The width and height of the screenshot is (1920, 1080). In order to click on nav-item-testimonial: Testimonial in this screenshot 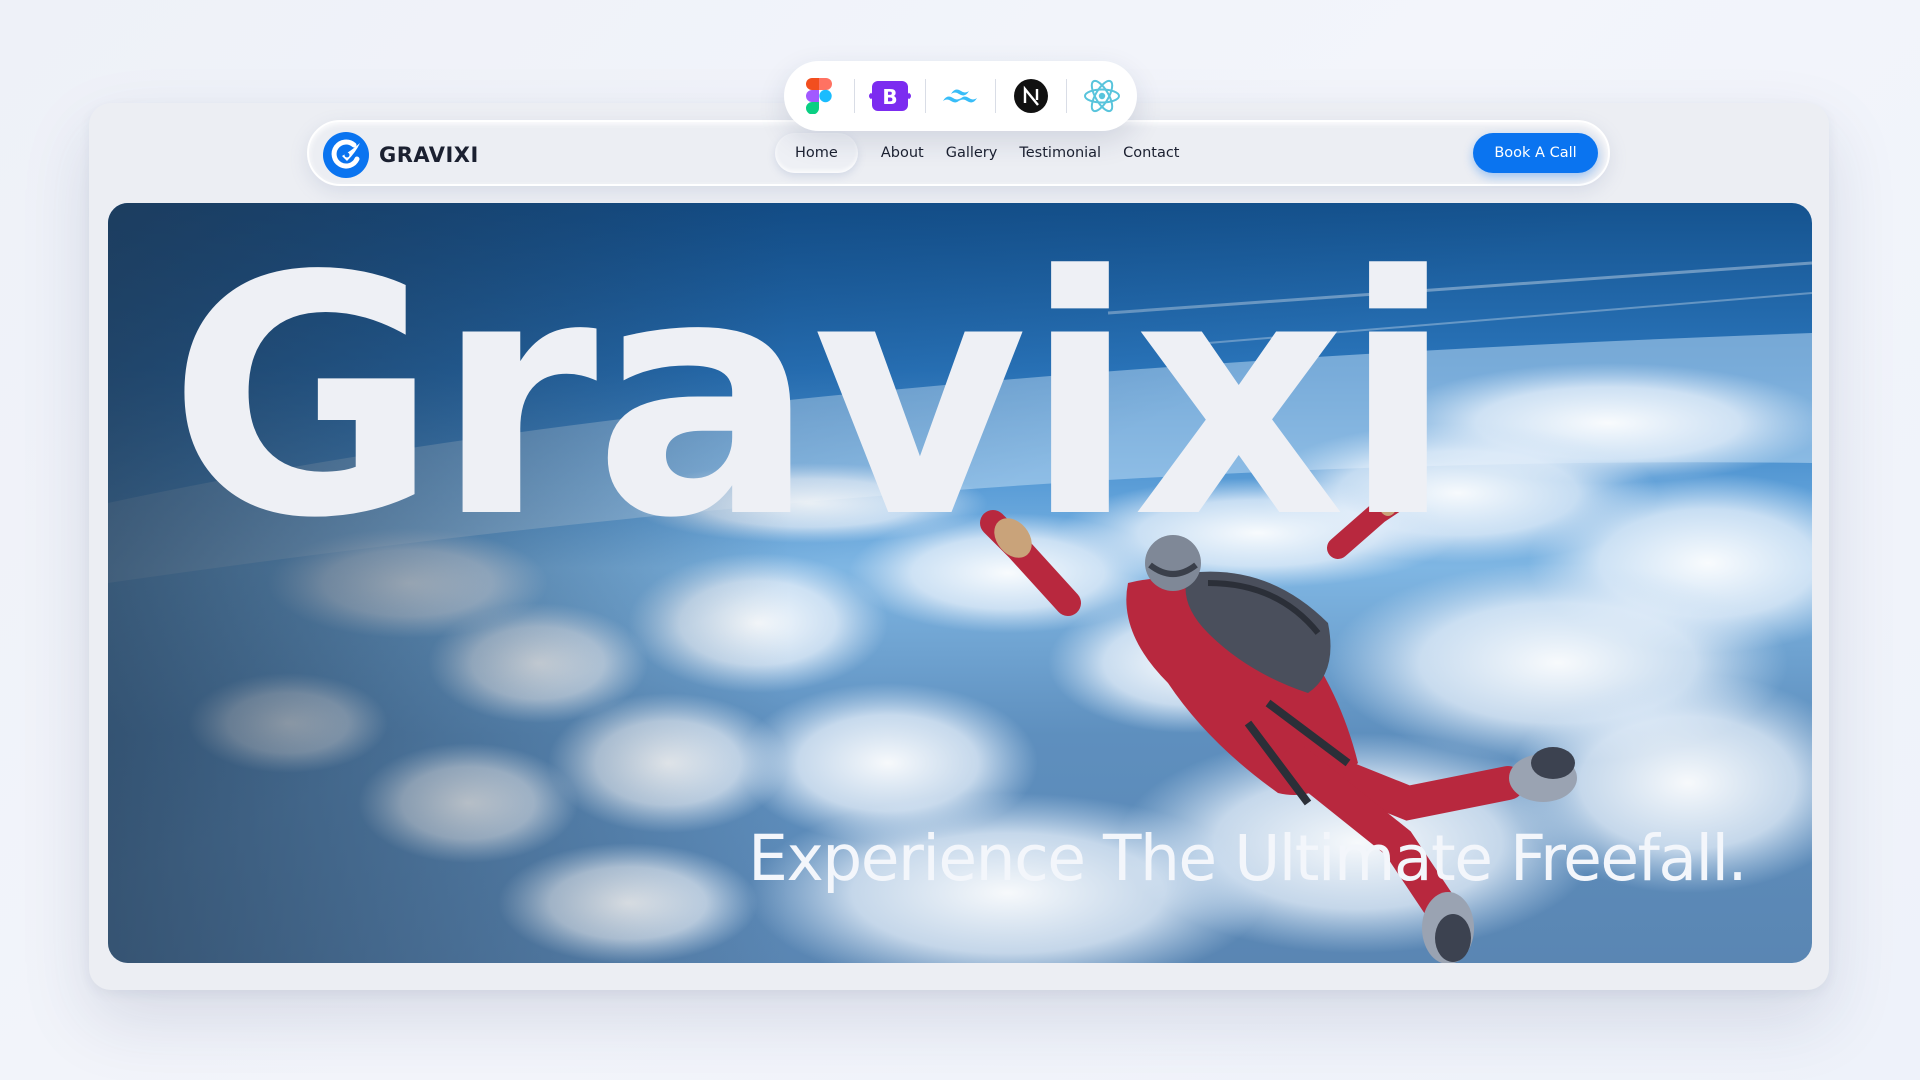, I will do `click(1060, 153)`.